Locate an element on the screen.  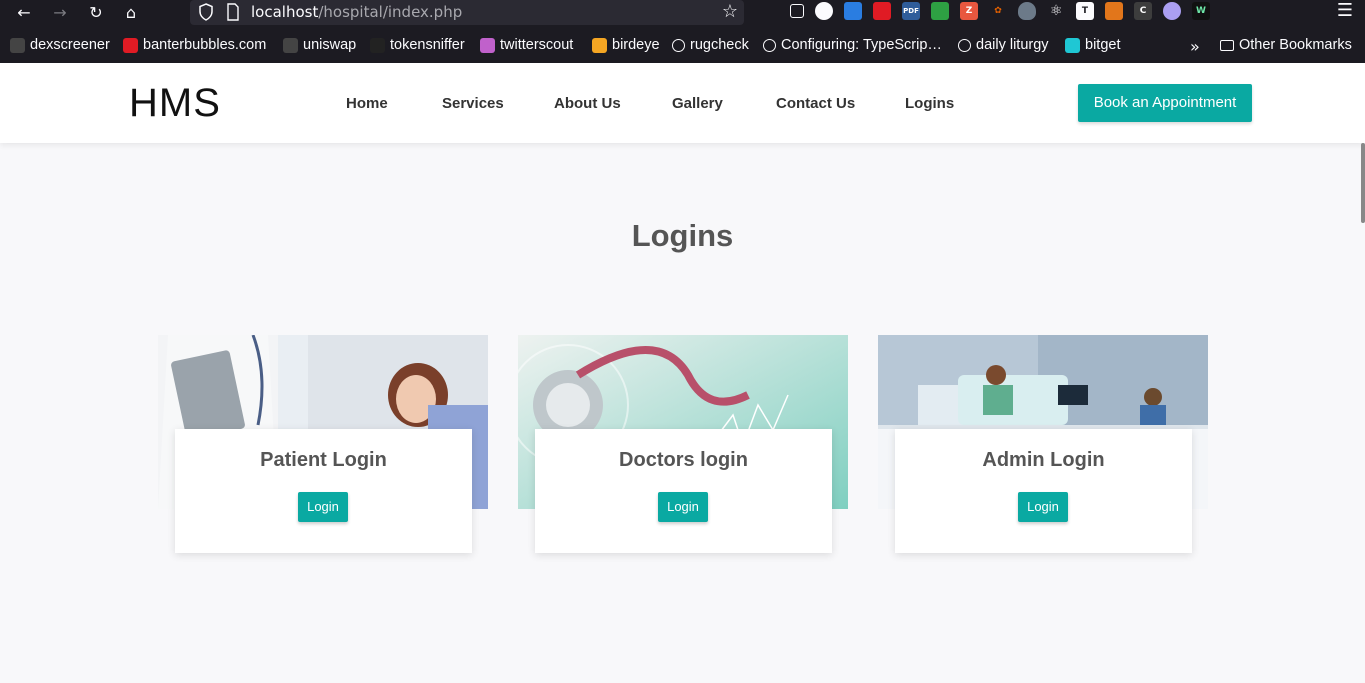
other-bookmarks-label: Other Bookmarks is located at coordinates (1295, 45).